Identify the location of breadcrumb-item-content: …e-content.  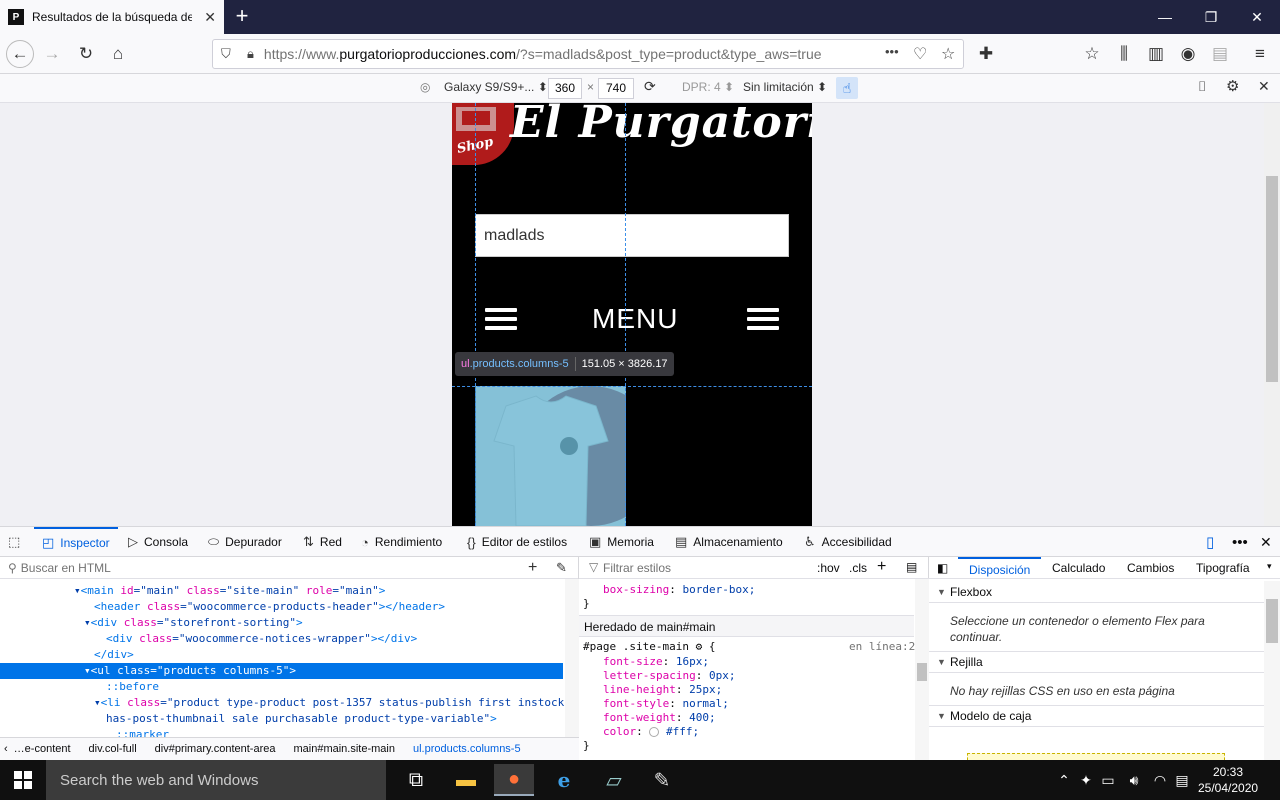
(42, 749).